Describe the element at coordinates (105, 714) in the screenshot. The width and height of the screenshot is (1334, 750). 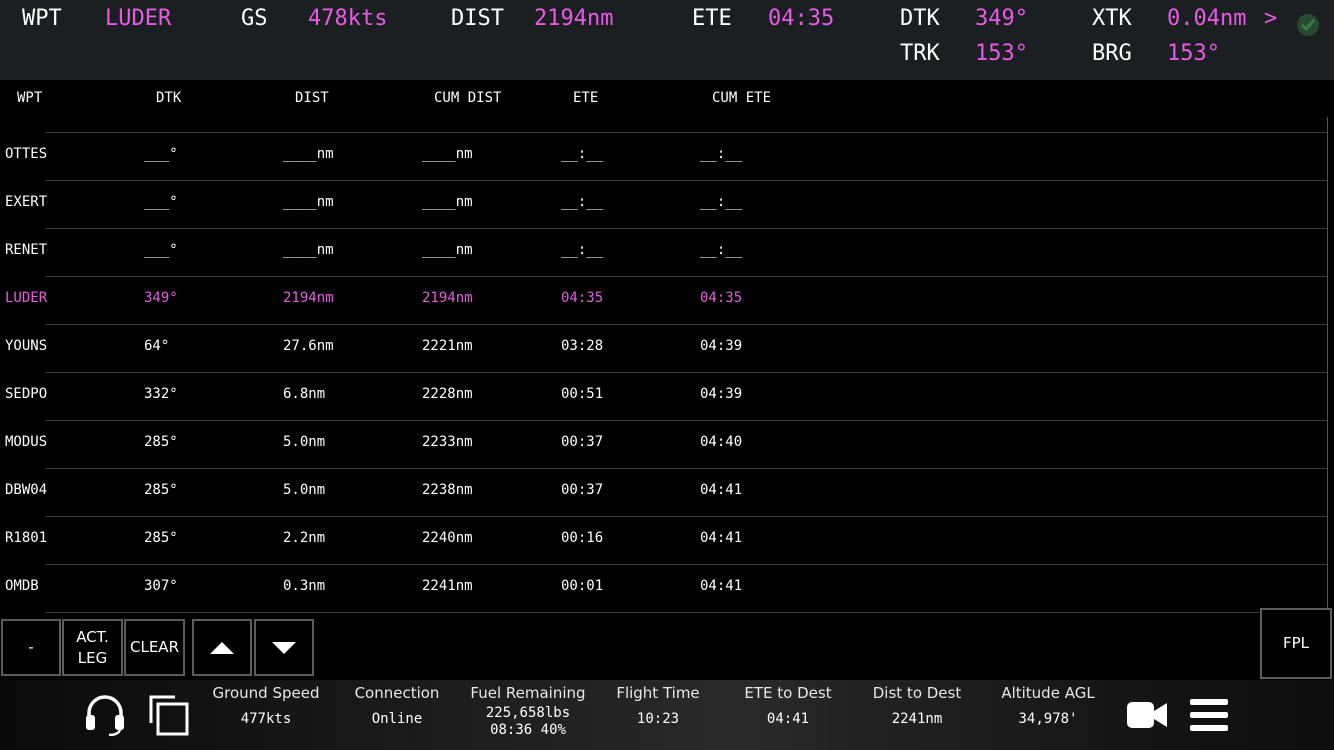
I see `headset-icon` at that location.